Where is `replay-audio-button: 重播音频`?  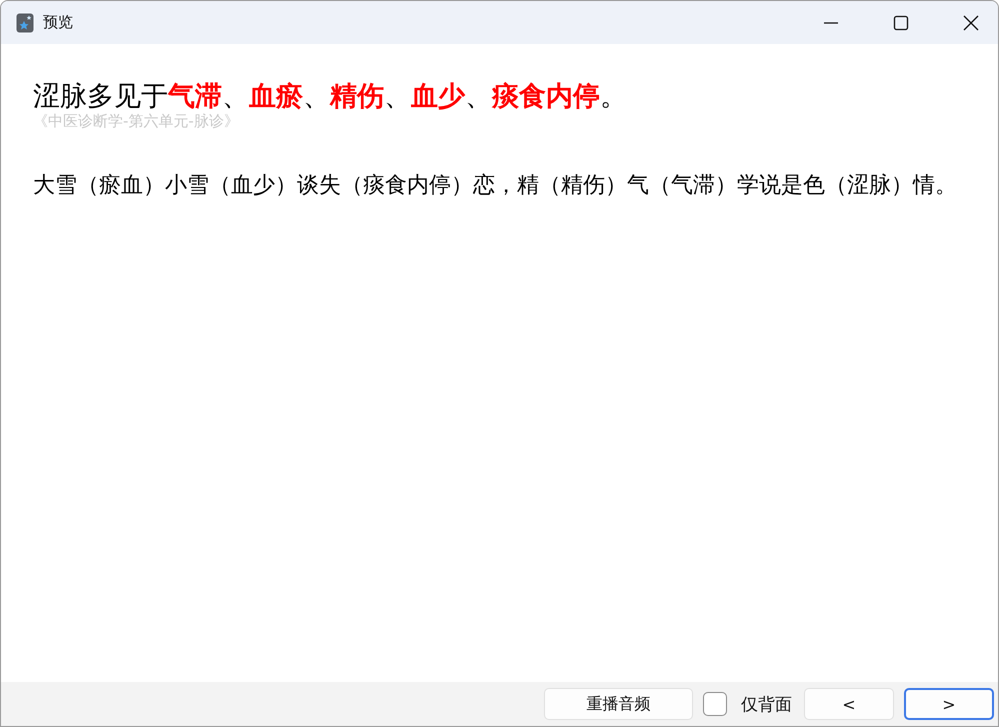 replay-audio-button: 重播音频 is located at coordinates (618, 704).